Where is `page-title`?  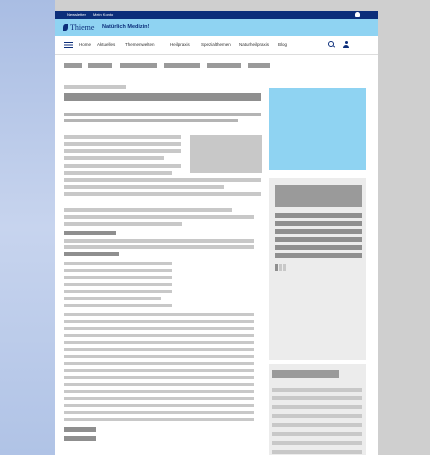 page-title is located at coordinates (162, 97).